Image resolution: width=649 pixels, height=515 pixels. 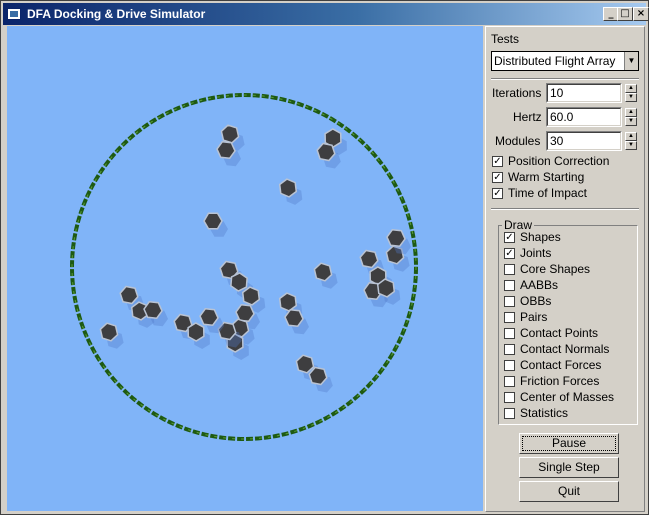 I want to click on checkbox-label: Contact Points, so click(x=559, y=333).